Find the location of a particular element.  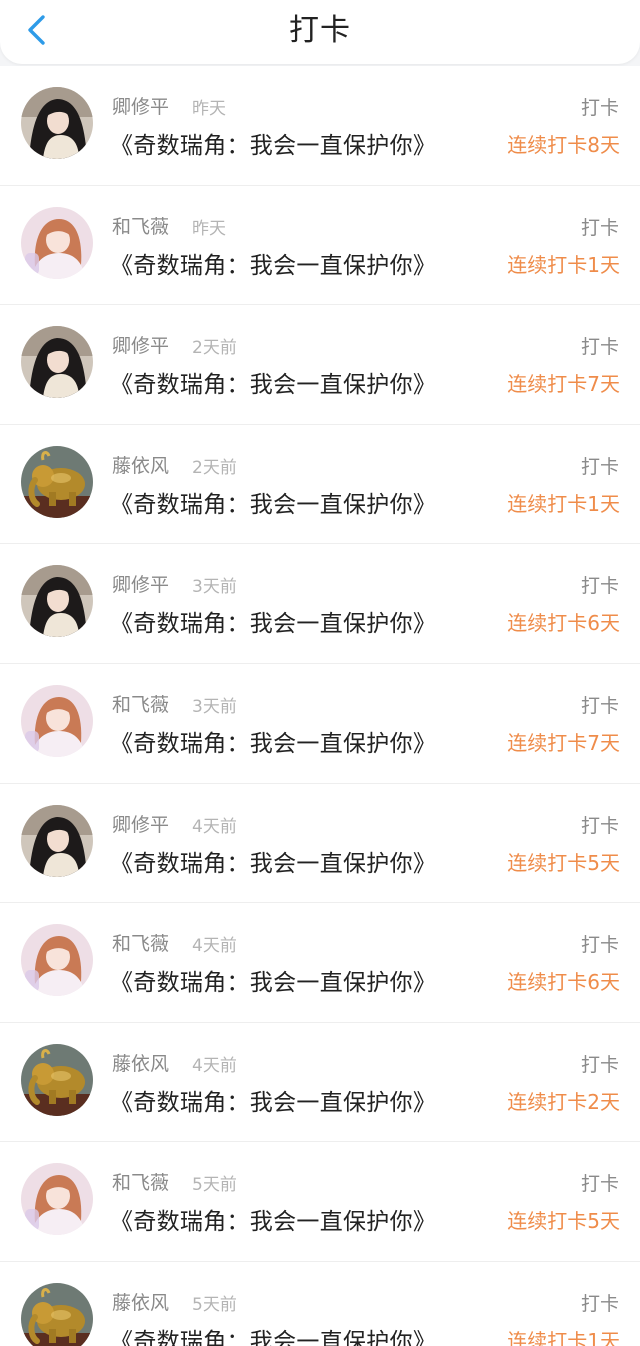

list-item: 藤依风 5天前《奇数瑞角：我会一直保护你》 打卡连续打卡1天 is located at coordinates (320, 1303).